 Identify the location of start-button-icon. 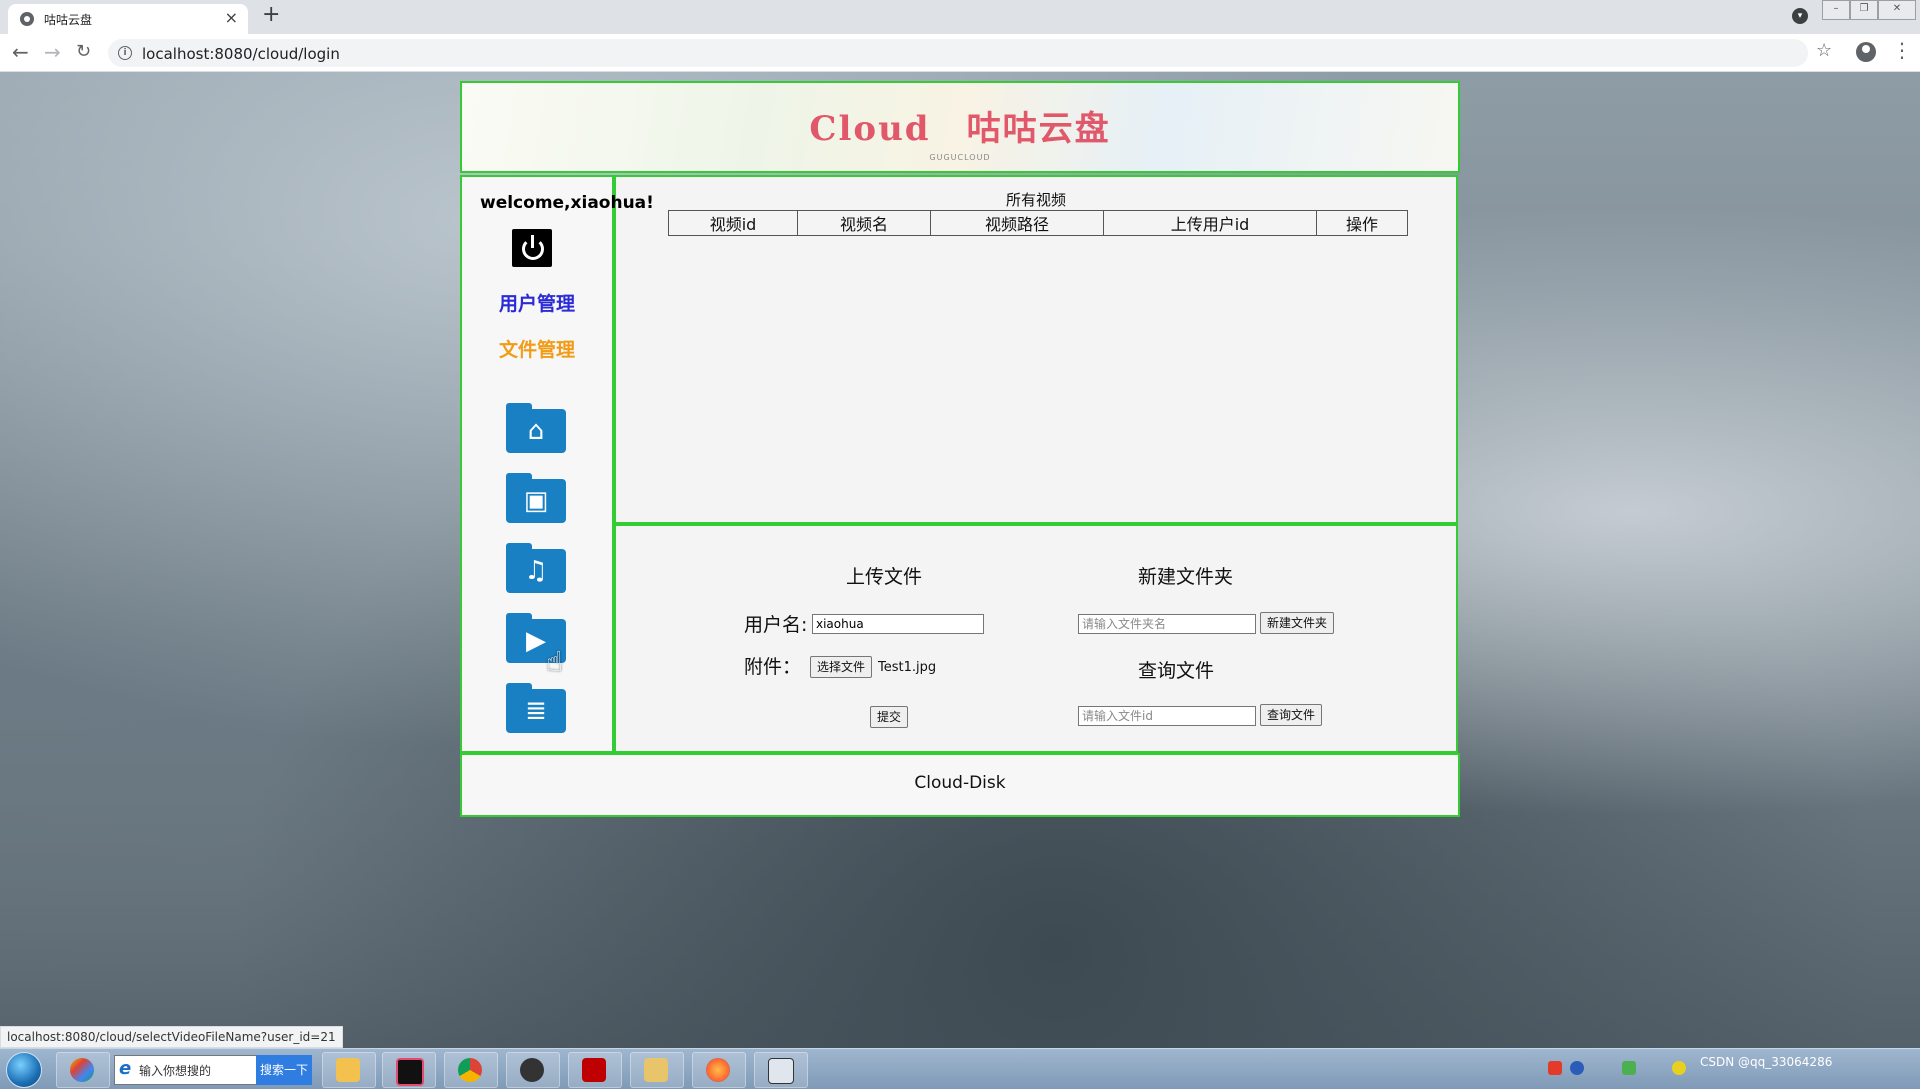
(24, 1070).